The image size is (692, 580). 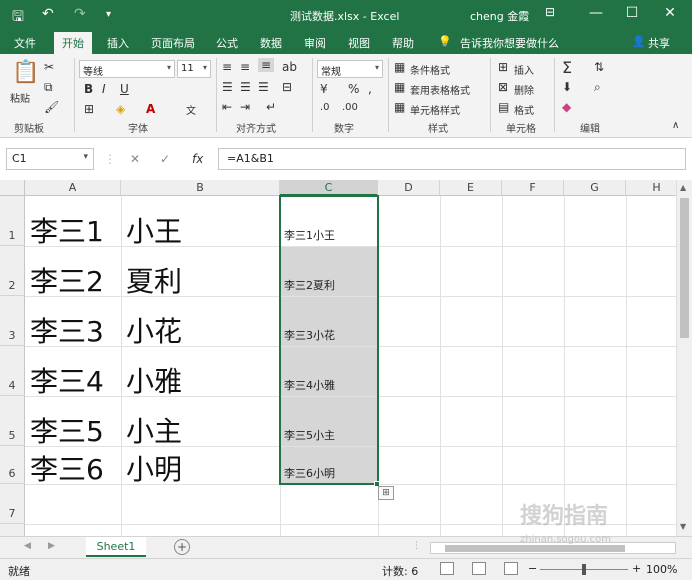 I want to click on cell-b2: 夏利, so click(x=154, y=280).